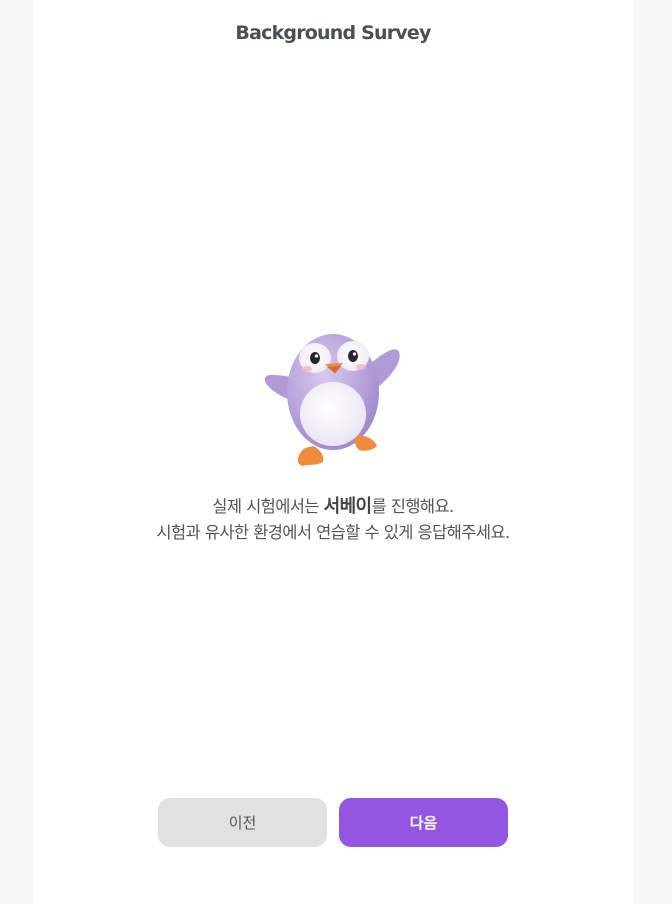  Describe the element at coordinates (242, 822) in the screenshot. I see `previous-button: 이전` at that location.